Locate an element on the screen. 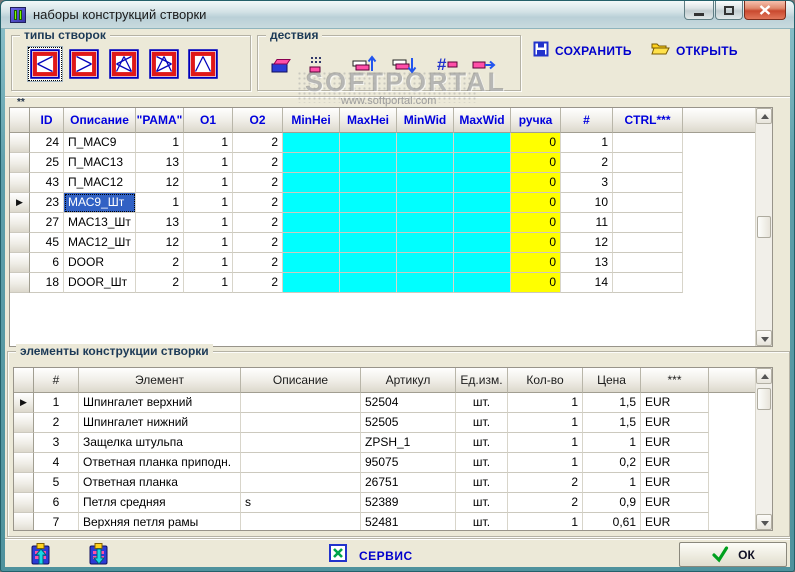  column-header: Артикул is located at coordinates (408, 380).